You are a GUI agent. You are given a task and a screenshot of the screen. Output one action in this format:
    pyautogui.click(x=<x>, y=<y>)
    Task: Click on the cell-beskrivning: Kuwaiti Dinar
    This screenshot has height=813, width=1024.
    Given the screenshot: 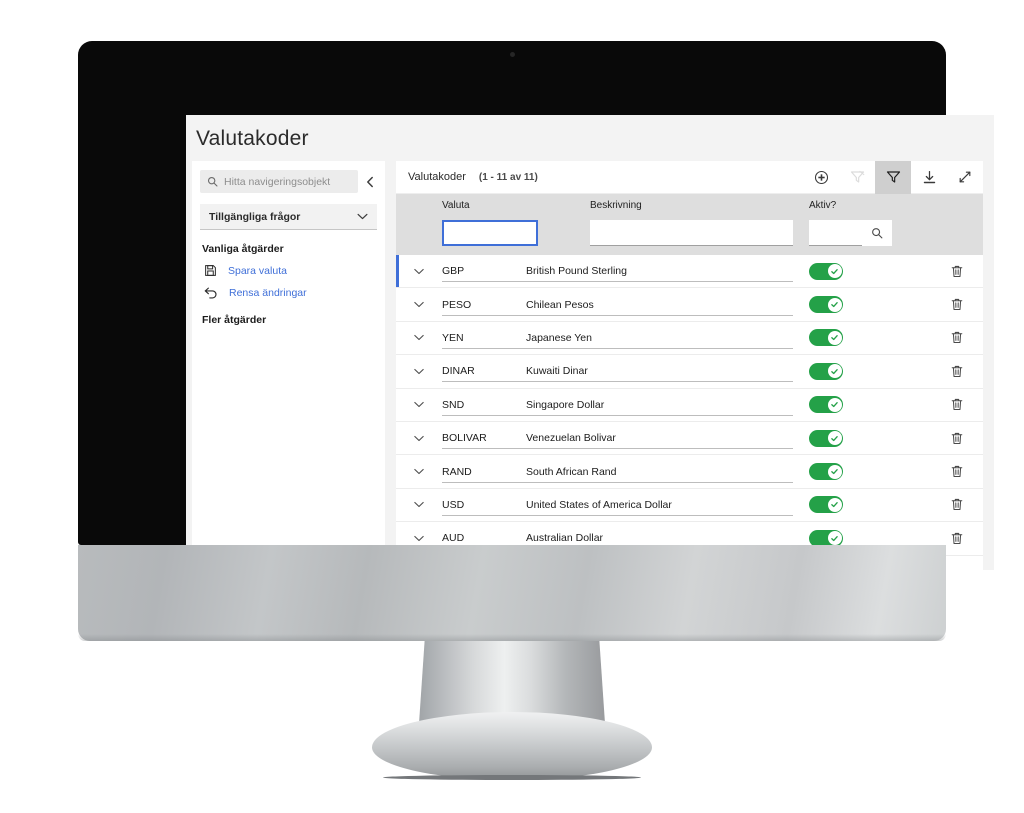 What is the action you would take?
    pyautogui.click(x=659, y=371)
    